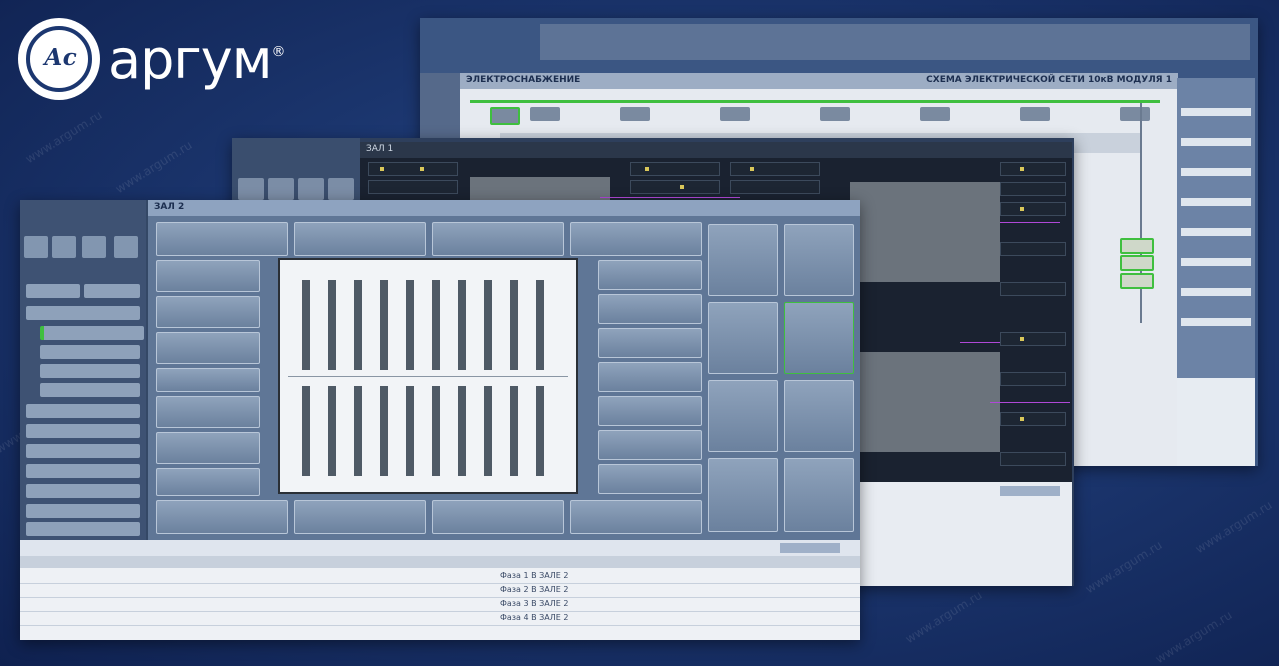 This screenshot has height=666, width=1279. Describe the element at coordinates (534, 603) in the screenshot. I see `table-cell-message: Фаза 3 В ЗАЛЕ 2` at that location.